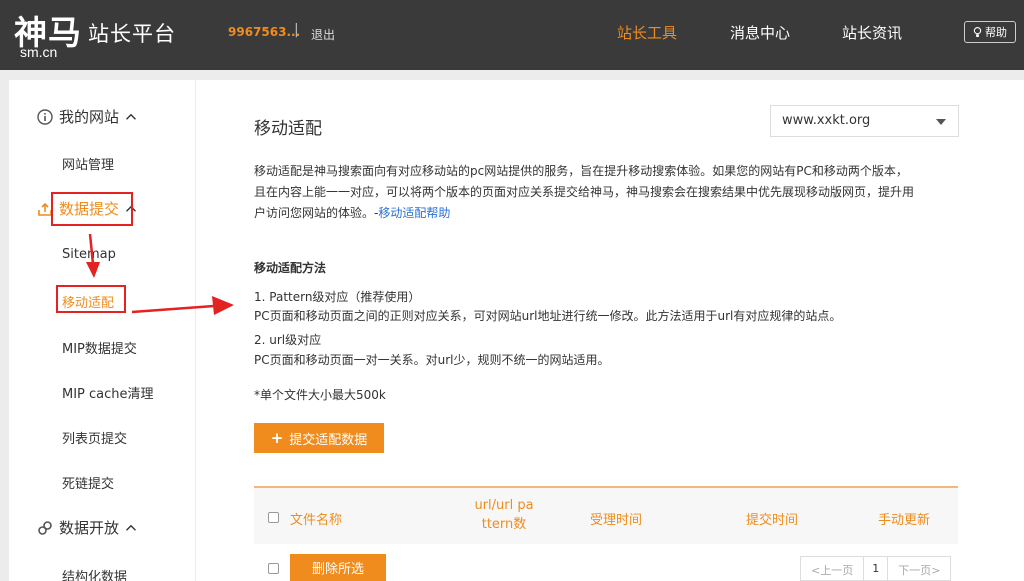 Image resolution: width=1024 pixels, height=581 pixels. Describe the element at coordinates (277, 438) in the screenshot. I see `plus-icon: +` at that location.